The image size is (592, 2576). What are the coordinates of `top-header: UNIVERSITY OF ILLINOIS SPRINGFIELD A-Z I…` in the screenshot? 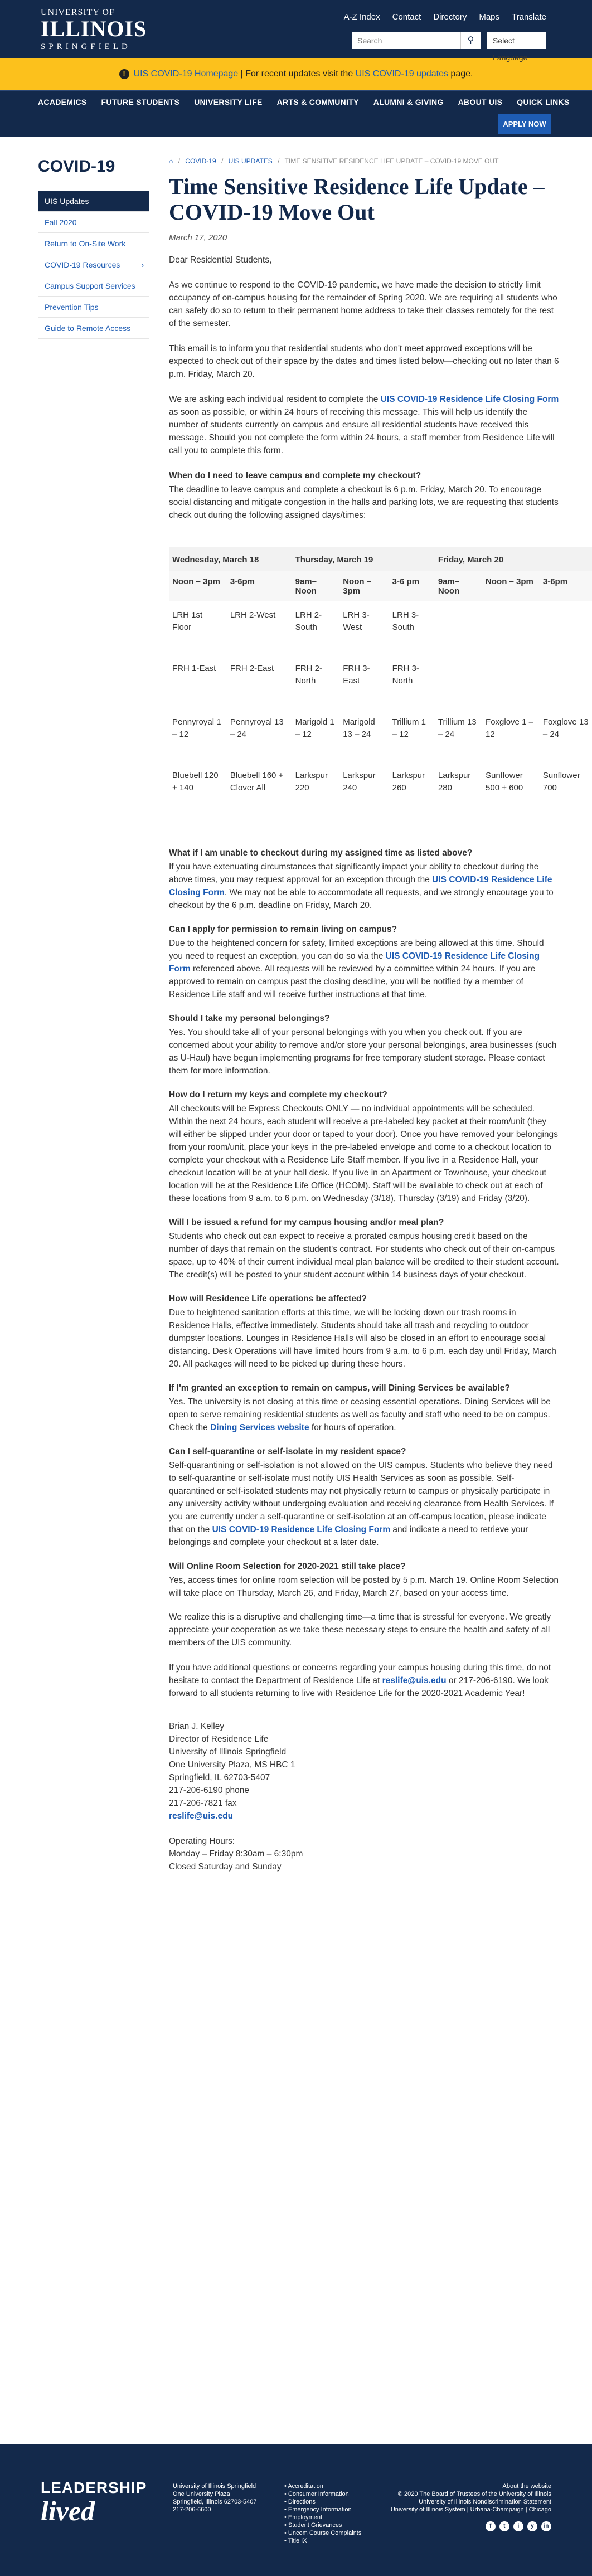 It's located at (296, 31).